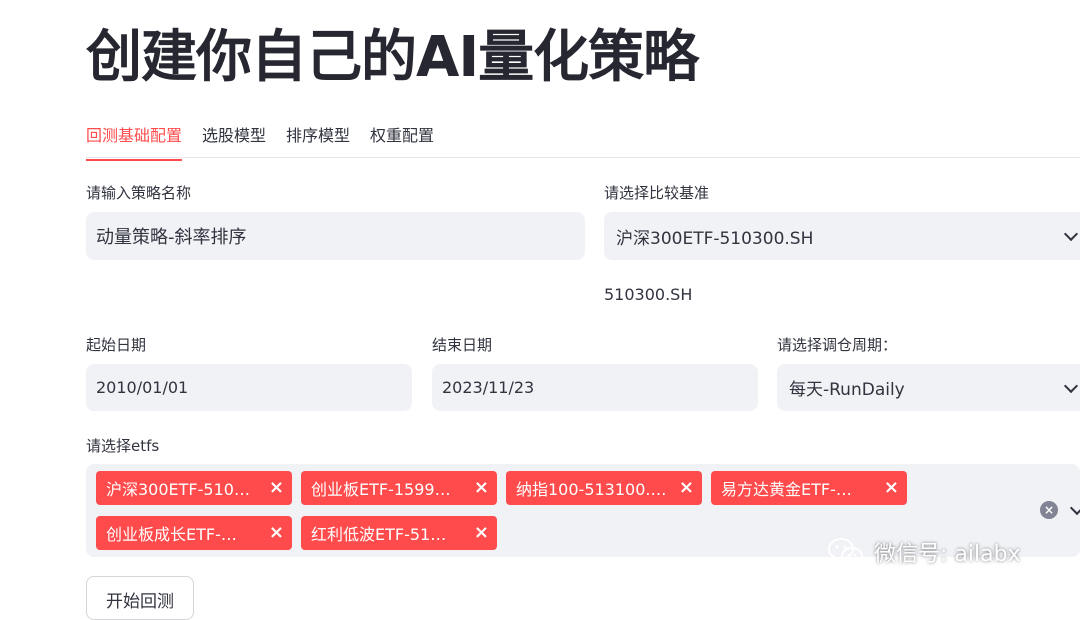 The width and height of the screenshot is (1080, 620). Describe the element at coordinates (318, 139) in the screenshot. I see `tab-ranking-model: 排序模型` at that location.